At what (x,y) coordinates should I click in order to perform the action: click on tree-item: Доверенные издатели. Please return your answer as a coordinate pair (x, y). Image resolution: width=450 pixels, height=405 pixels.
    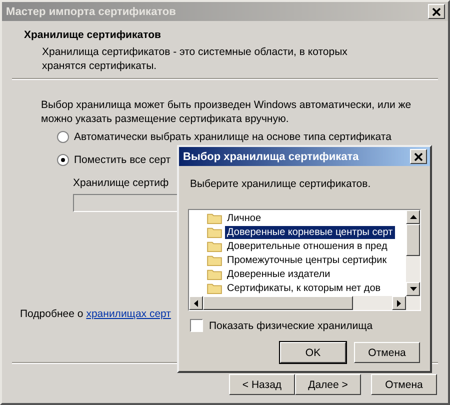
    Looking at the image, I should click on (278, 274).